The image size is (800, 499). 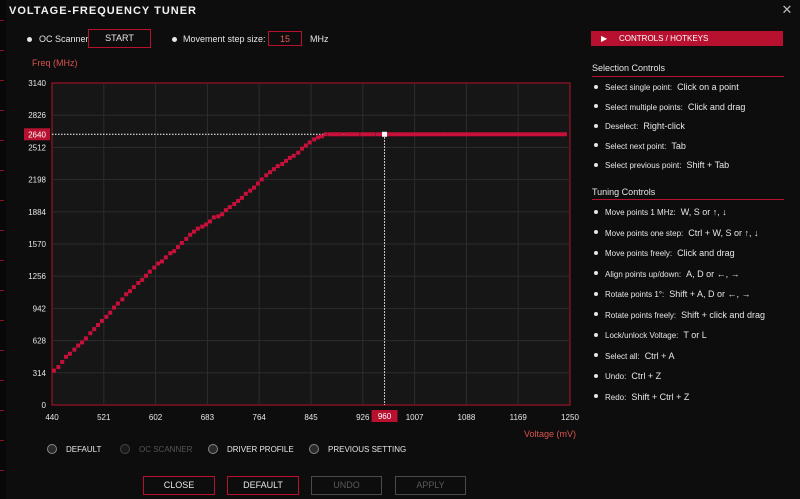 I want to click on default-button: DEFAULT, so click(x=263, y=485).